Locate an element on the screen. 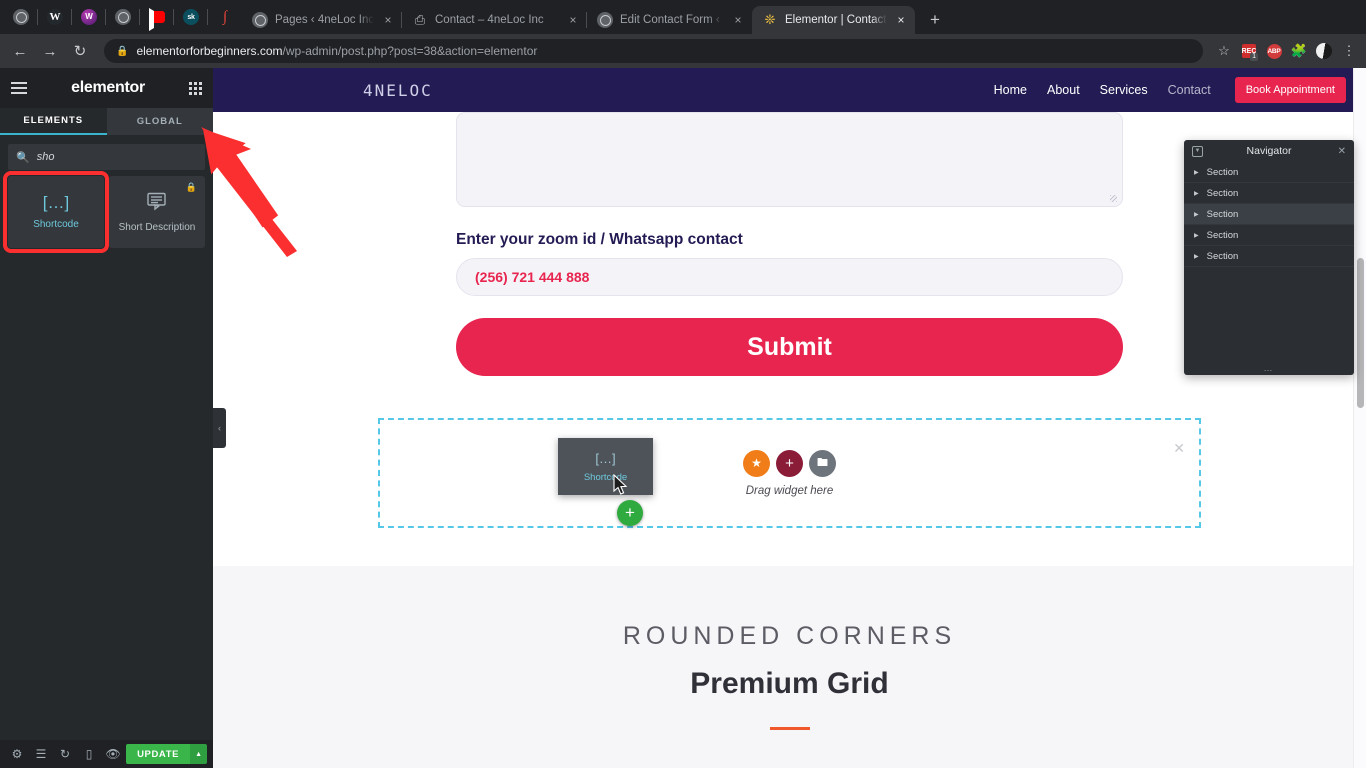 The image size is (1366, 768). browser-menu-icon: ⋮ is located at coordinates (1349, 51).